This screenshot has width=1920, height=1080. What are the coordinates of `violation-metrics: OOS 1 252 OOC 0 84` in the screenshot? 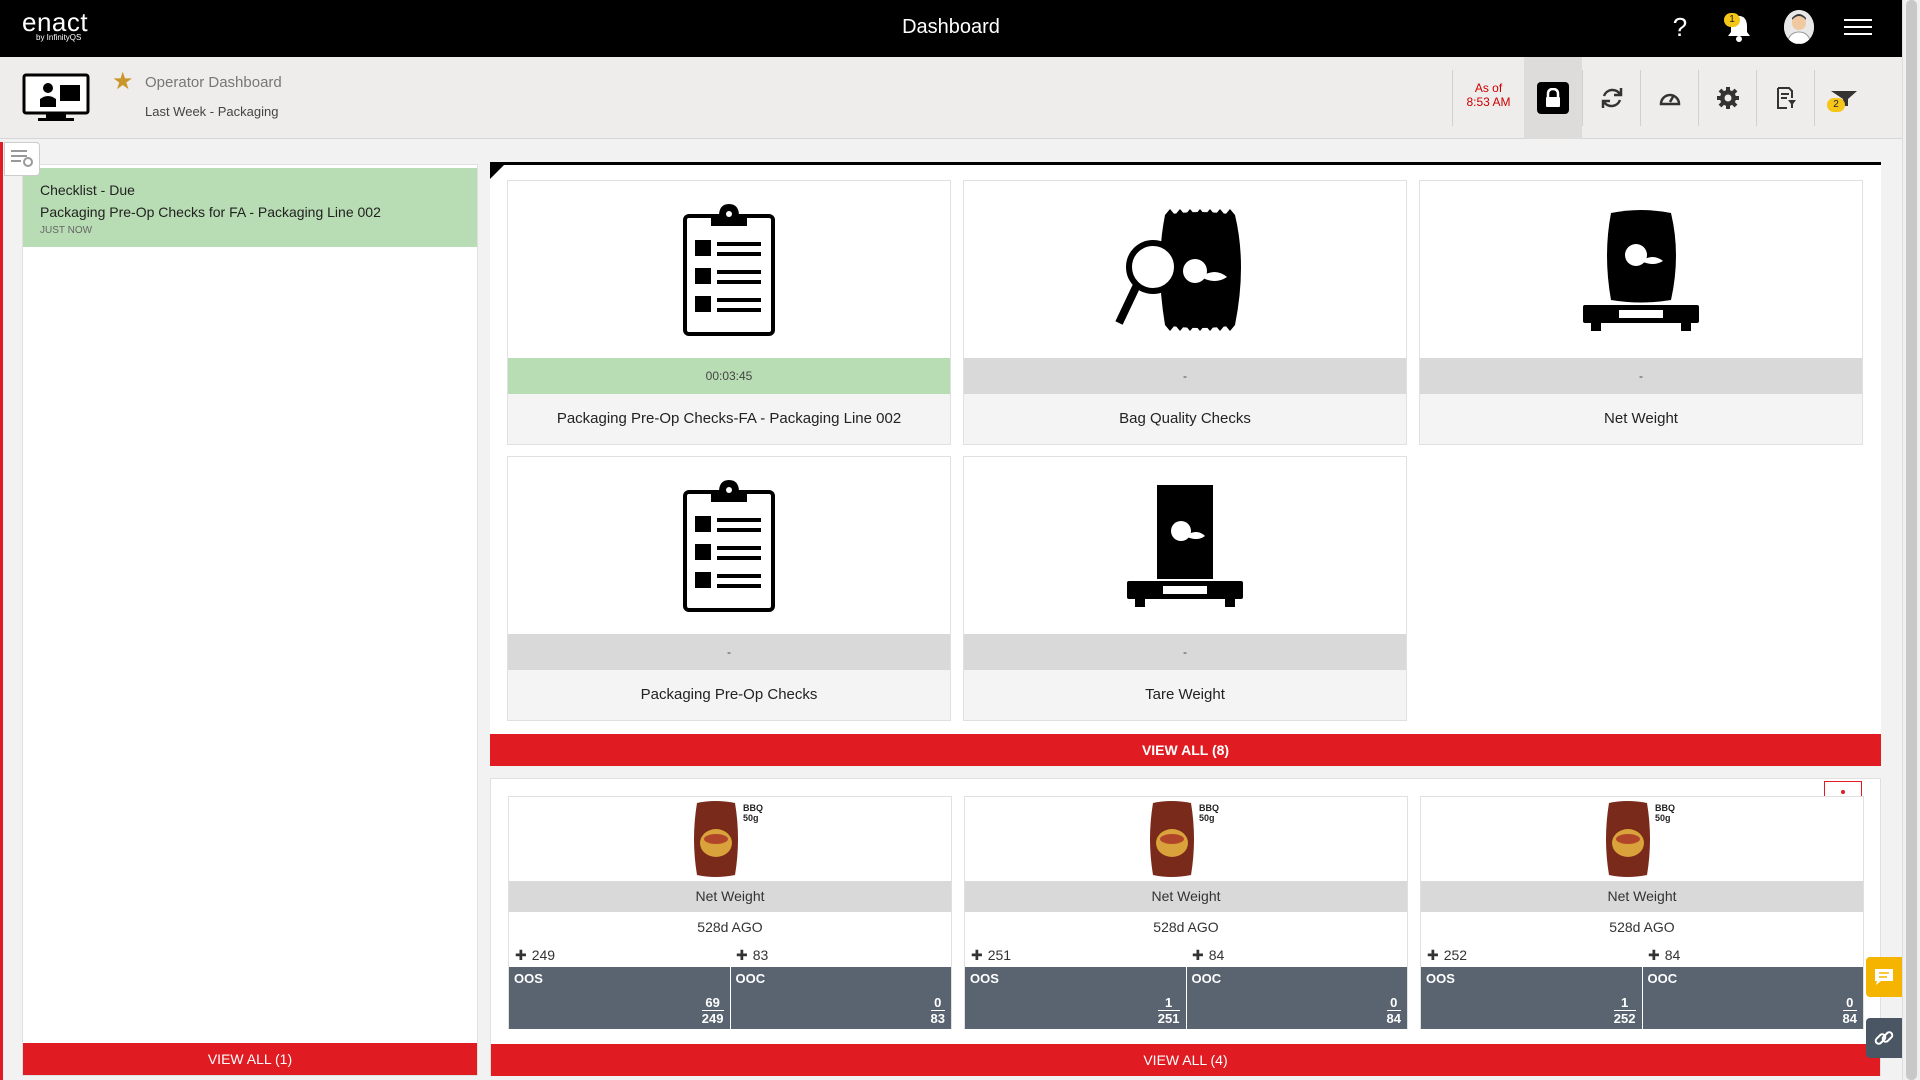 It's located at (1642, 998).